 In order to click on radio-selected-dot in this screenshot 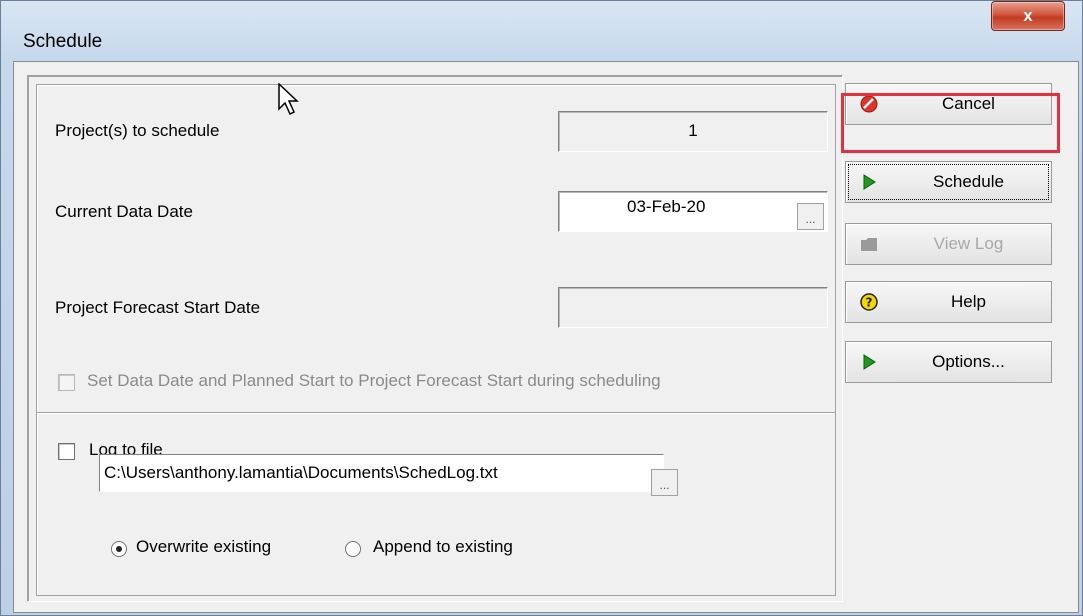, I will do `click(119, 549)`.